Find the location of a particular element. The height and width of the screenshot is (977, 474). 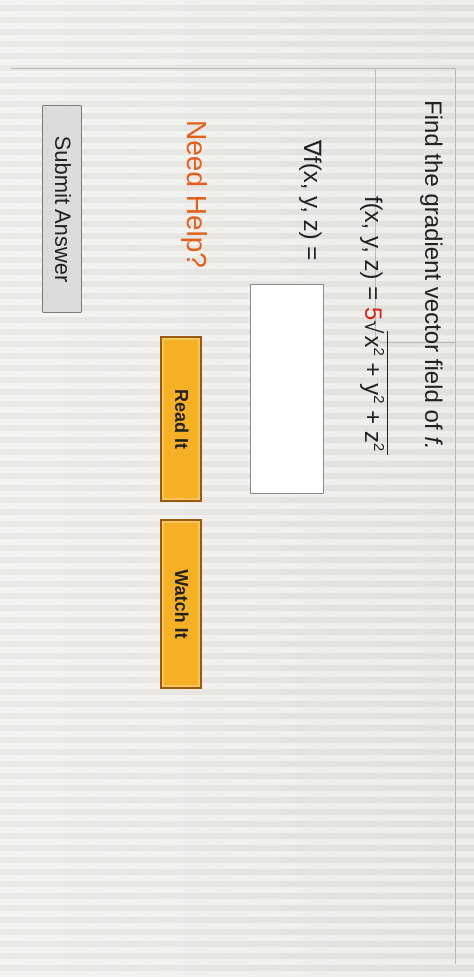

question-prompt-text: Find the gradient vector field of is located at coordinates (432, 265).